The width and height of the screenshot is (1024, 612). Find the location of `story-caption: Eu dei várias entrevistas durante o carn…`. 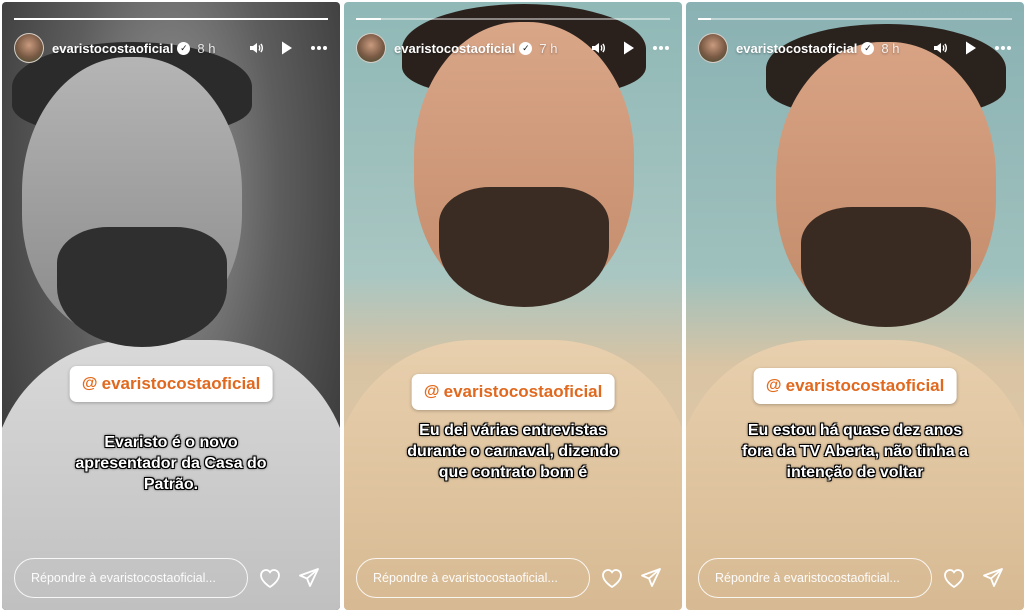

story-caption: Eu dei várias entrevistas durante o carn… is located at coordinates (513, 451).